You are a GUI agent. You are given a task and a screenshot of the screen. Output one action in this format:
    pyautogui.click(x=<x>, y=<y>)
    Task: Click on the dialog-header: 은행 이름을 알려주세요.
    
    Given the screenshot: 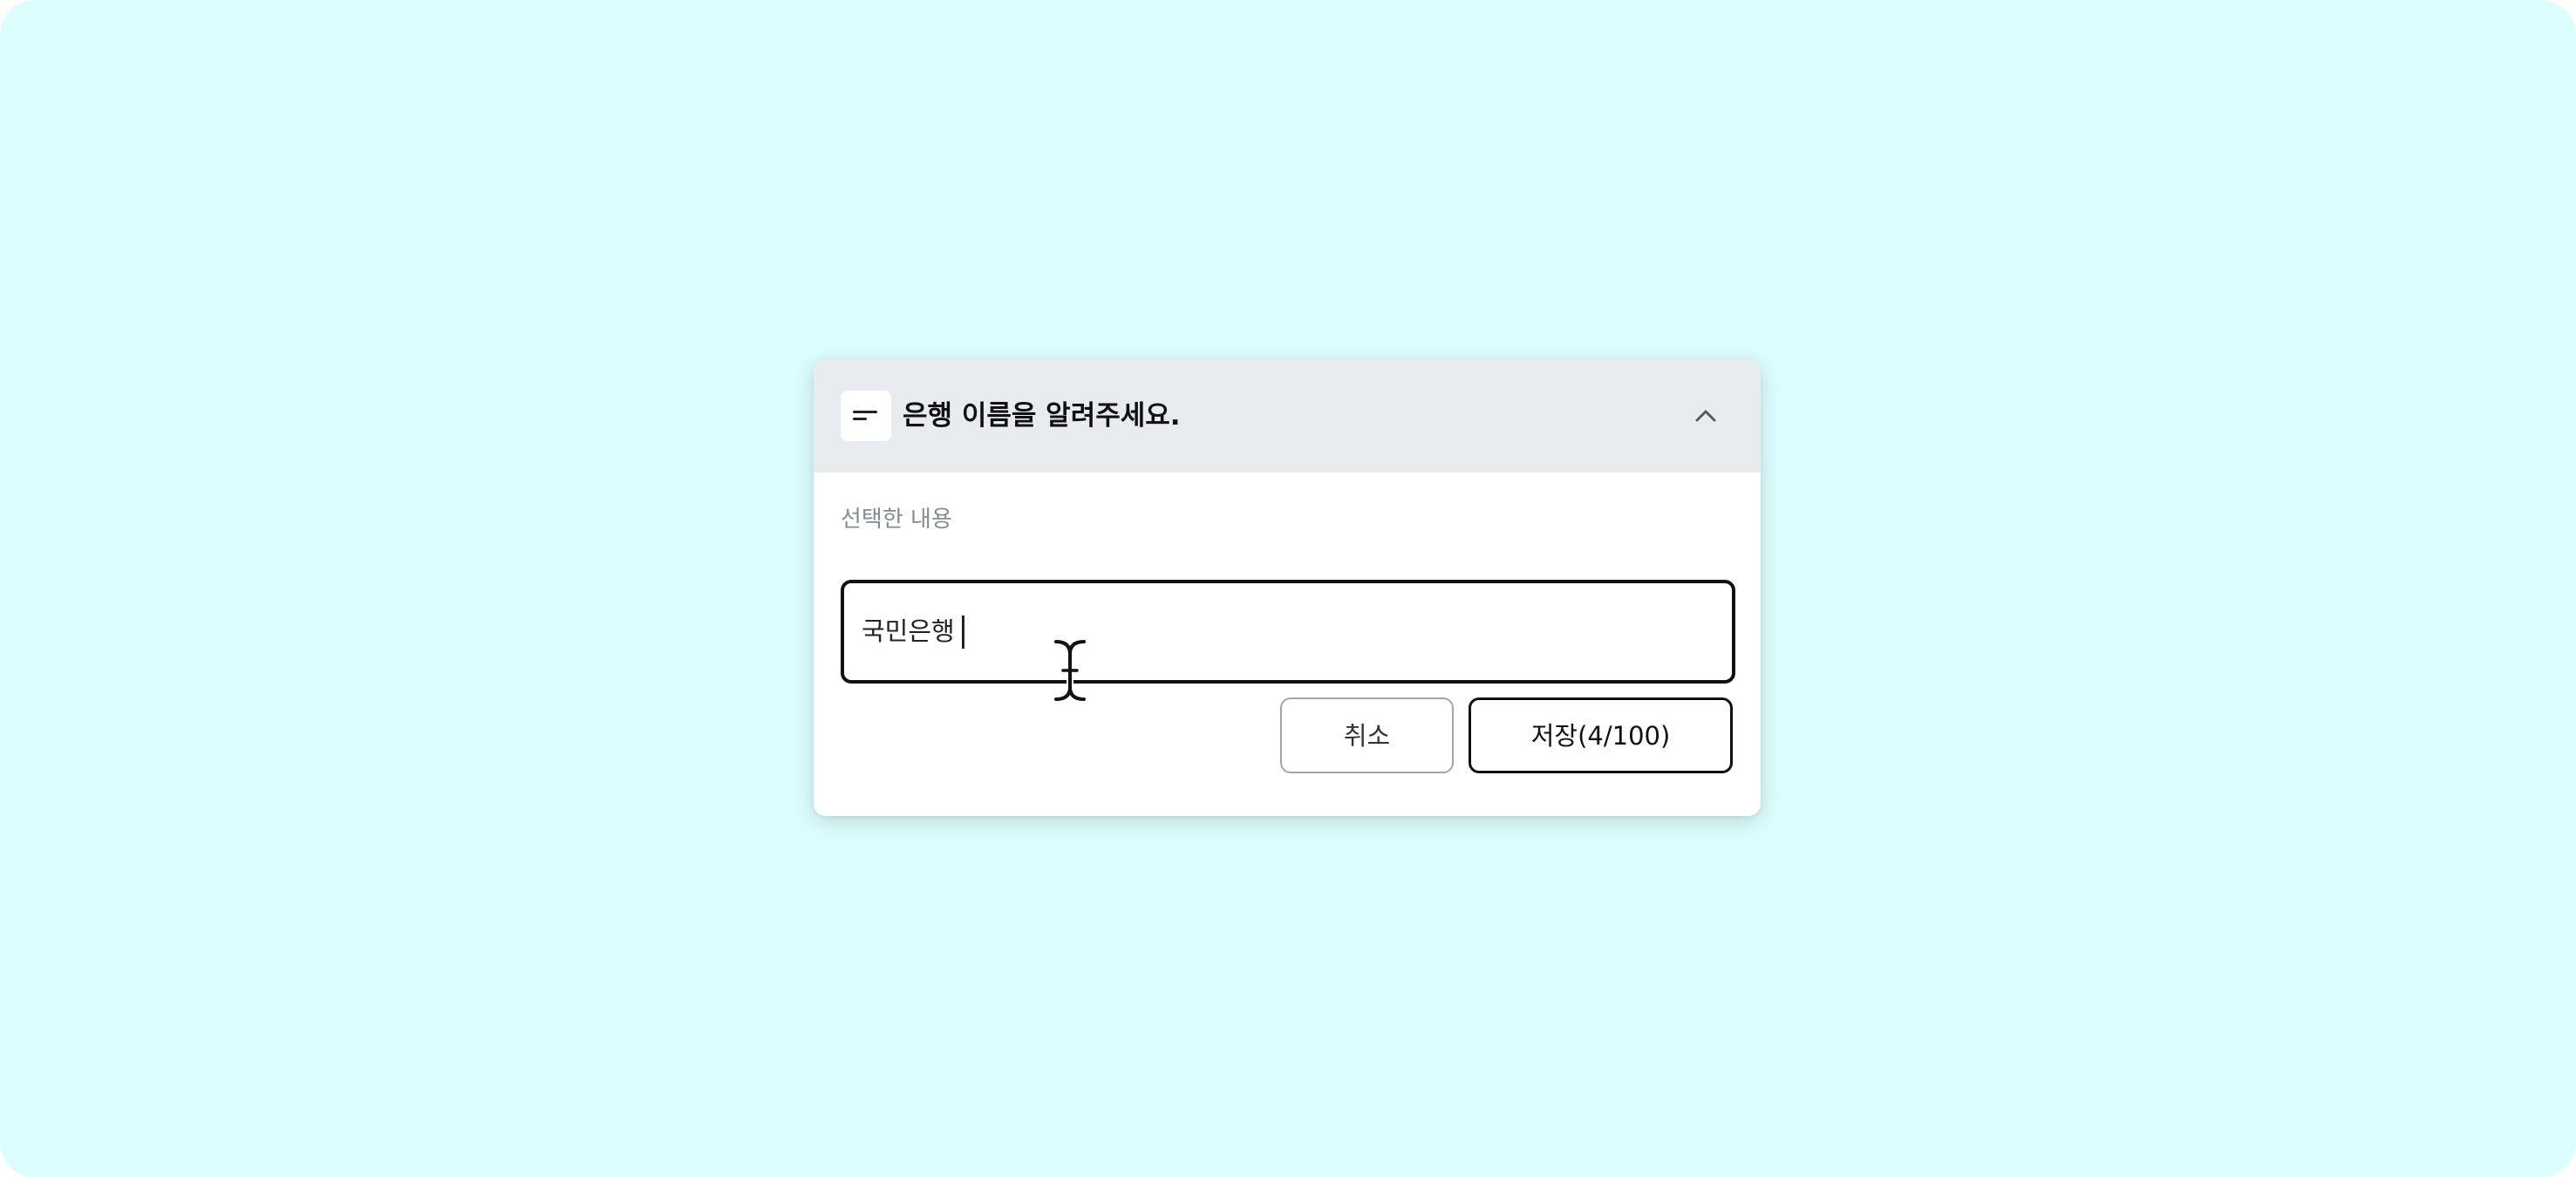 What is the action you would take?
    pyautogui.click(x=1288, y=416)
    